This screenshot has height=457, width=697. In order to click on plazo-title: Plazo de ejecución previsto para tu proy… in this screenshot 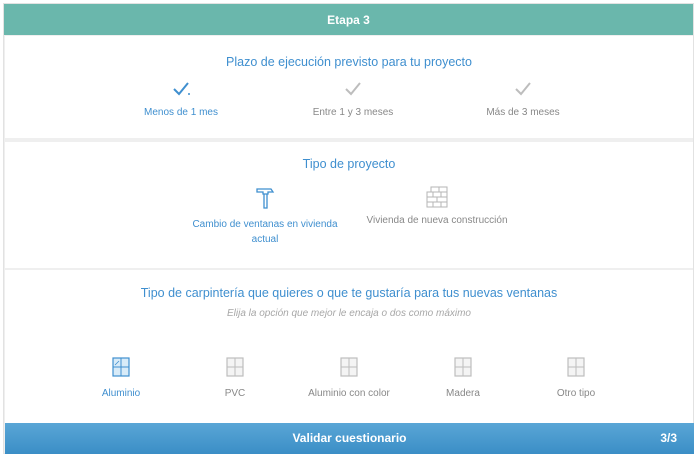, I will do `click(349, 62)`.